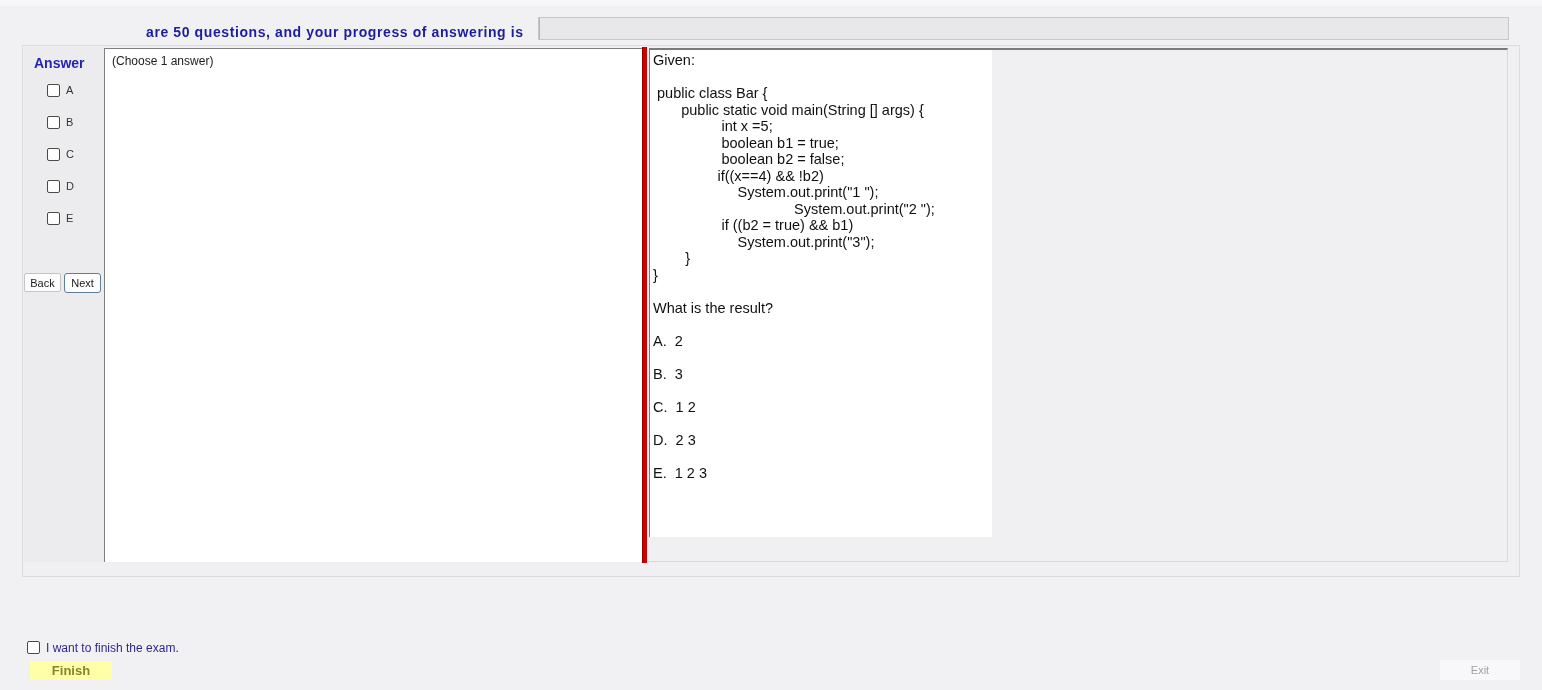  What do you see at coordinates (668, 340) in the screenshot?
I see `choice-text: A. 2` at bounding box center [668, 340].